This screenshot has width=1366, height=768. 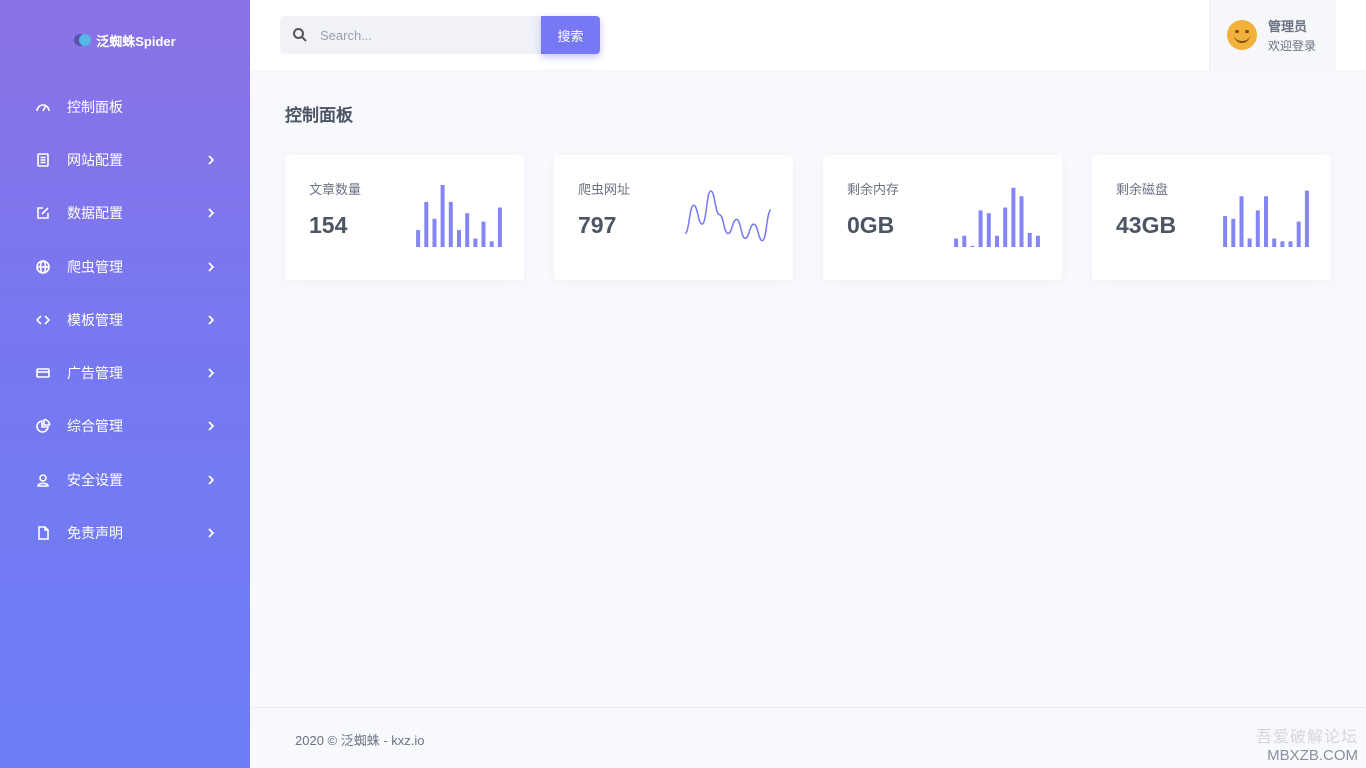 I want to click on dashboard-icon, so click(x=43, y=107).